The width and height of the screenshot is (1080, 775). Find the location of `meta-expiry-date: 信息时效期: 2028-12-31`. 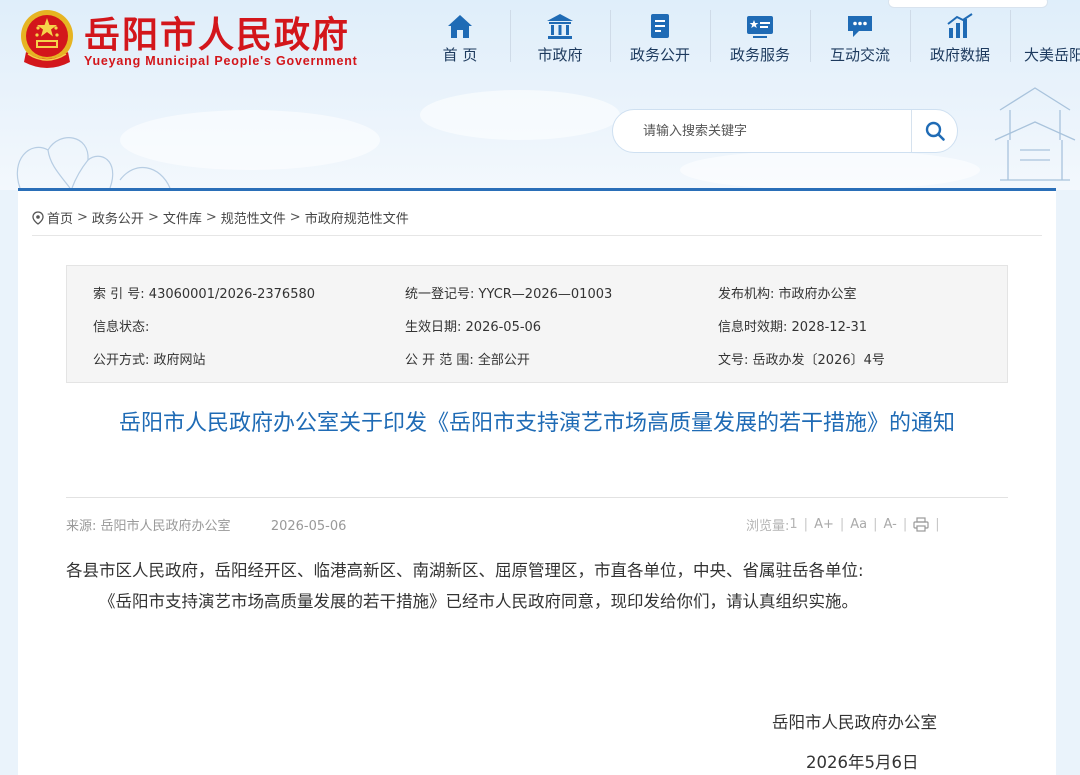

meta-expiry-date: 信息时效期: 2028-12-31 is located at coordinates (792, 325).